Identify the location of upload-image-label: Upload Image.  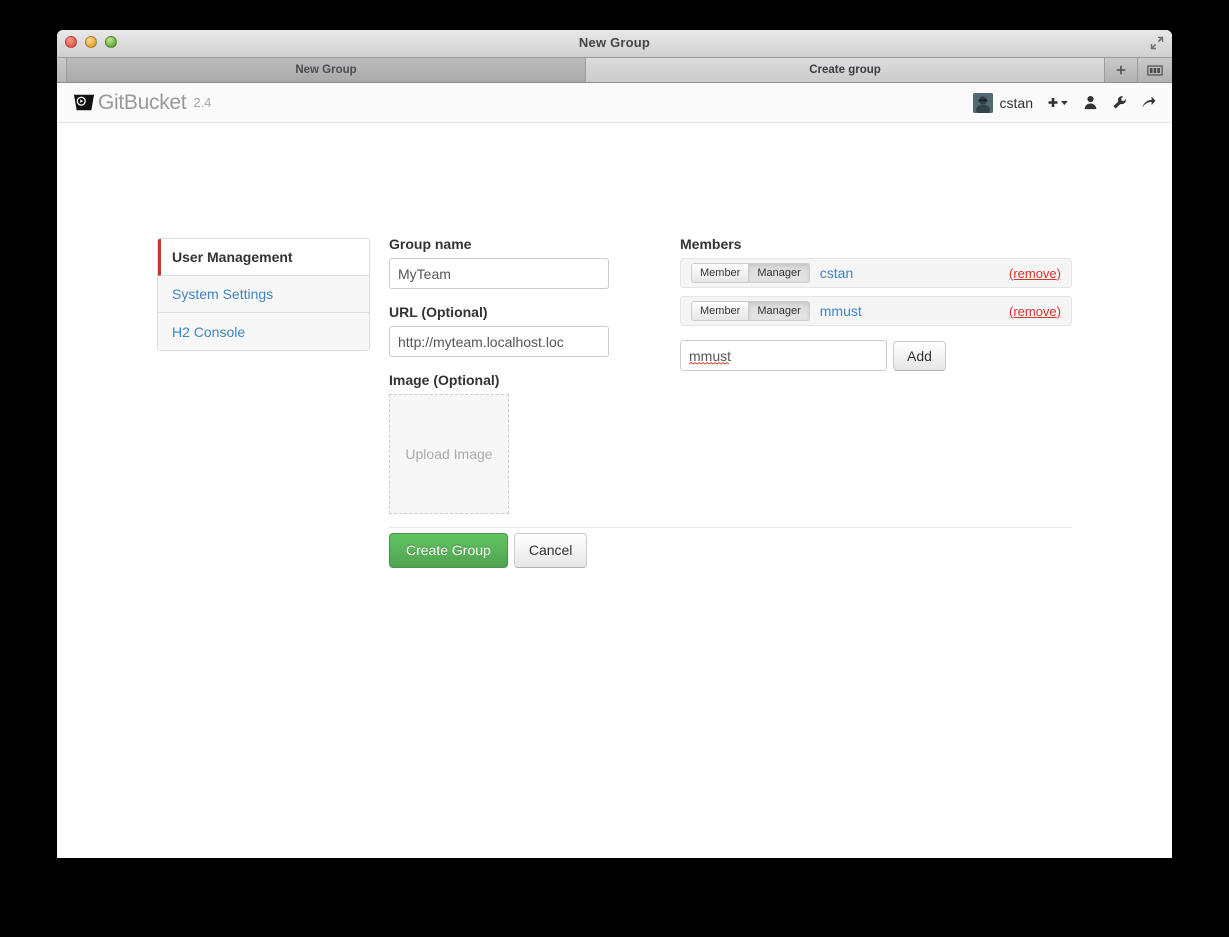
(449, 454).